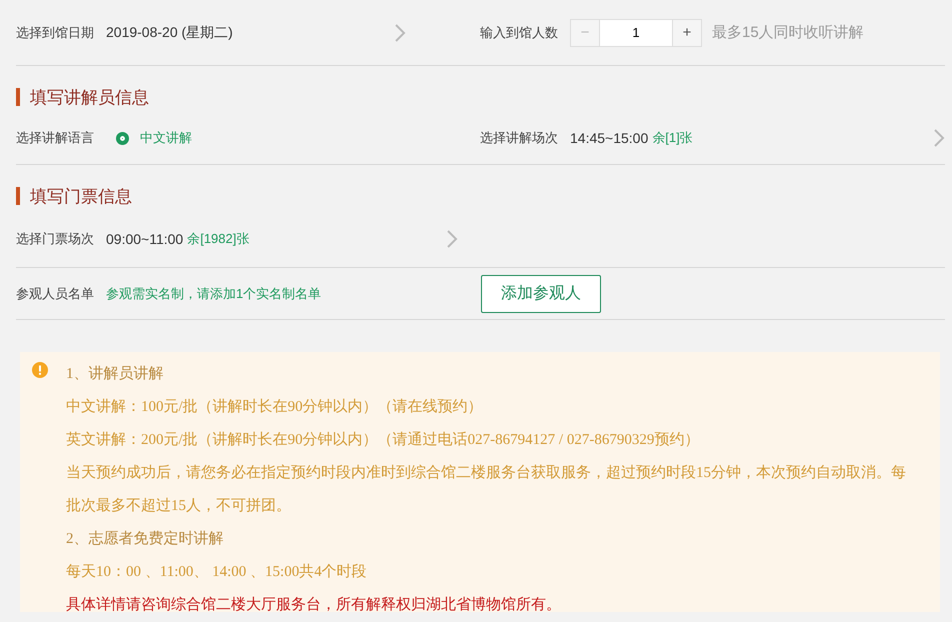 This screenshot has height=622, width=952. Describe the element at coordinates (672, 138) in the screenshot. I see `remaining-count: 余[1]张` at that location.